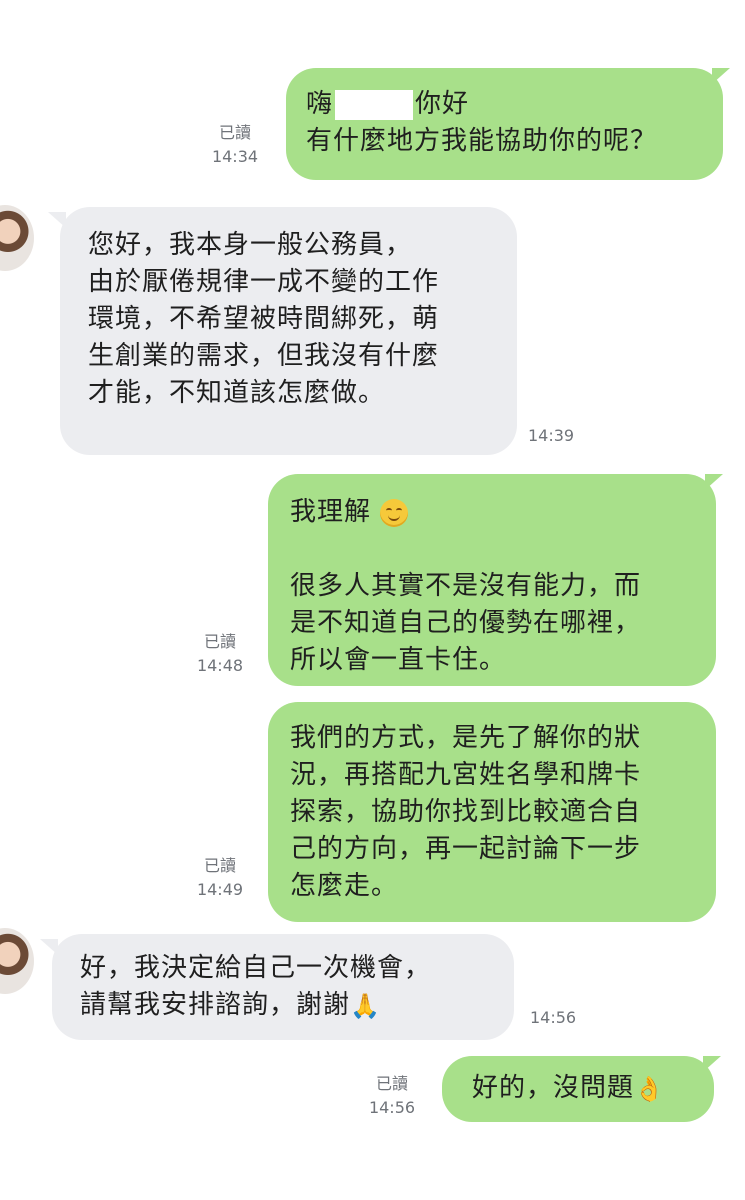  What do you see at coordinates (466, 775) in the screenshot?
I see `message-line: 況，再搭配九宮姓名學和牌卡` at bounding box center [466, 775].